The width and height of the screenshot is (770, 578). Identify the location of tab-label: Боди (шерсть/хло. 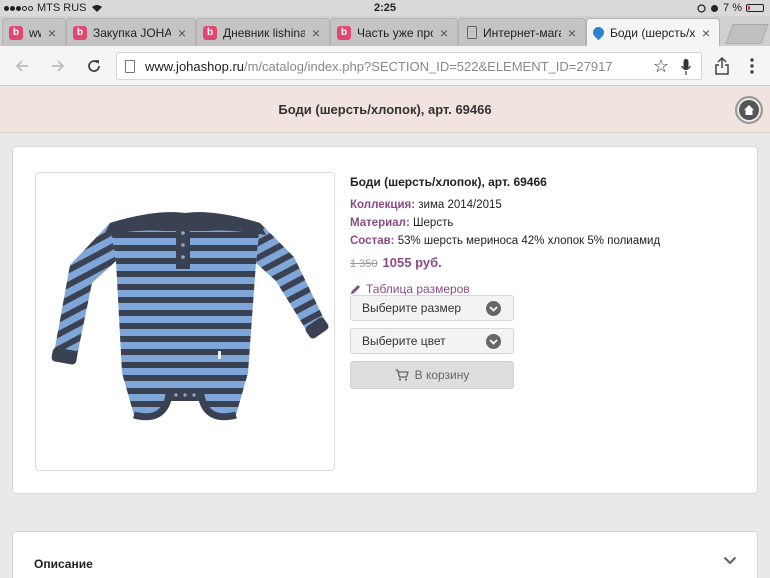
(652, 32).